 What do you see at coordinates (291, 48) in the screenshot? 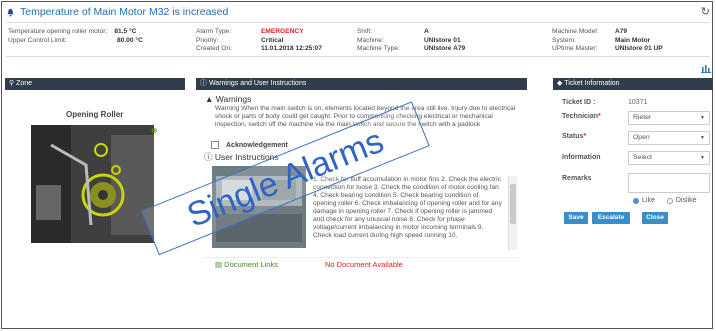
I see `created-value: 11.01.2018 12:25:07` at bounding box center [291, 48].